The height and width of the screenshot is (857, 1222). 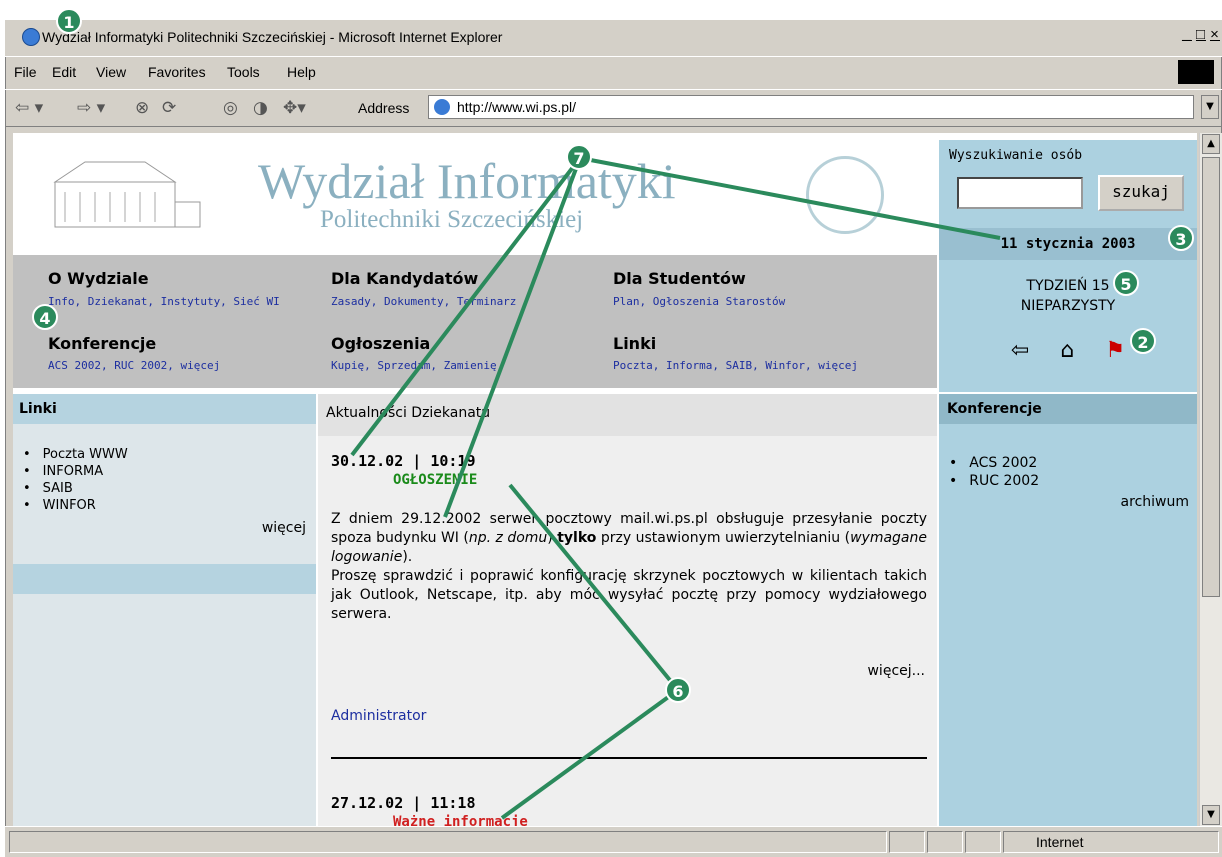 I want to click on callout-6: 6, so click(x=678, y=690).